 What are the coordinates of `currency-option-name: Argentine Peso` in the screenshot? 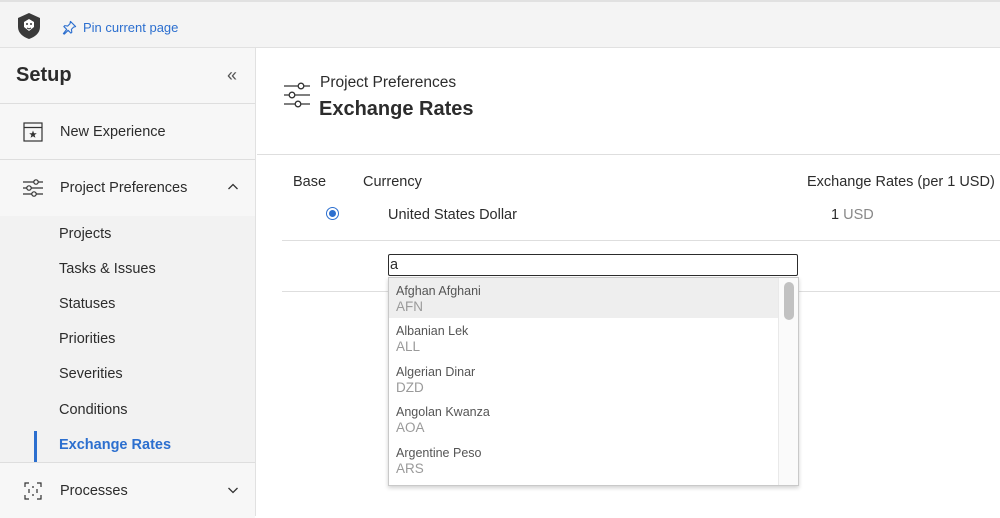 It's located at (439, 452).